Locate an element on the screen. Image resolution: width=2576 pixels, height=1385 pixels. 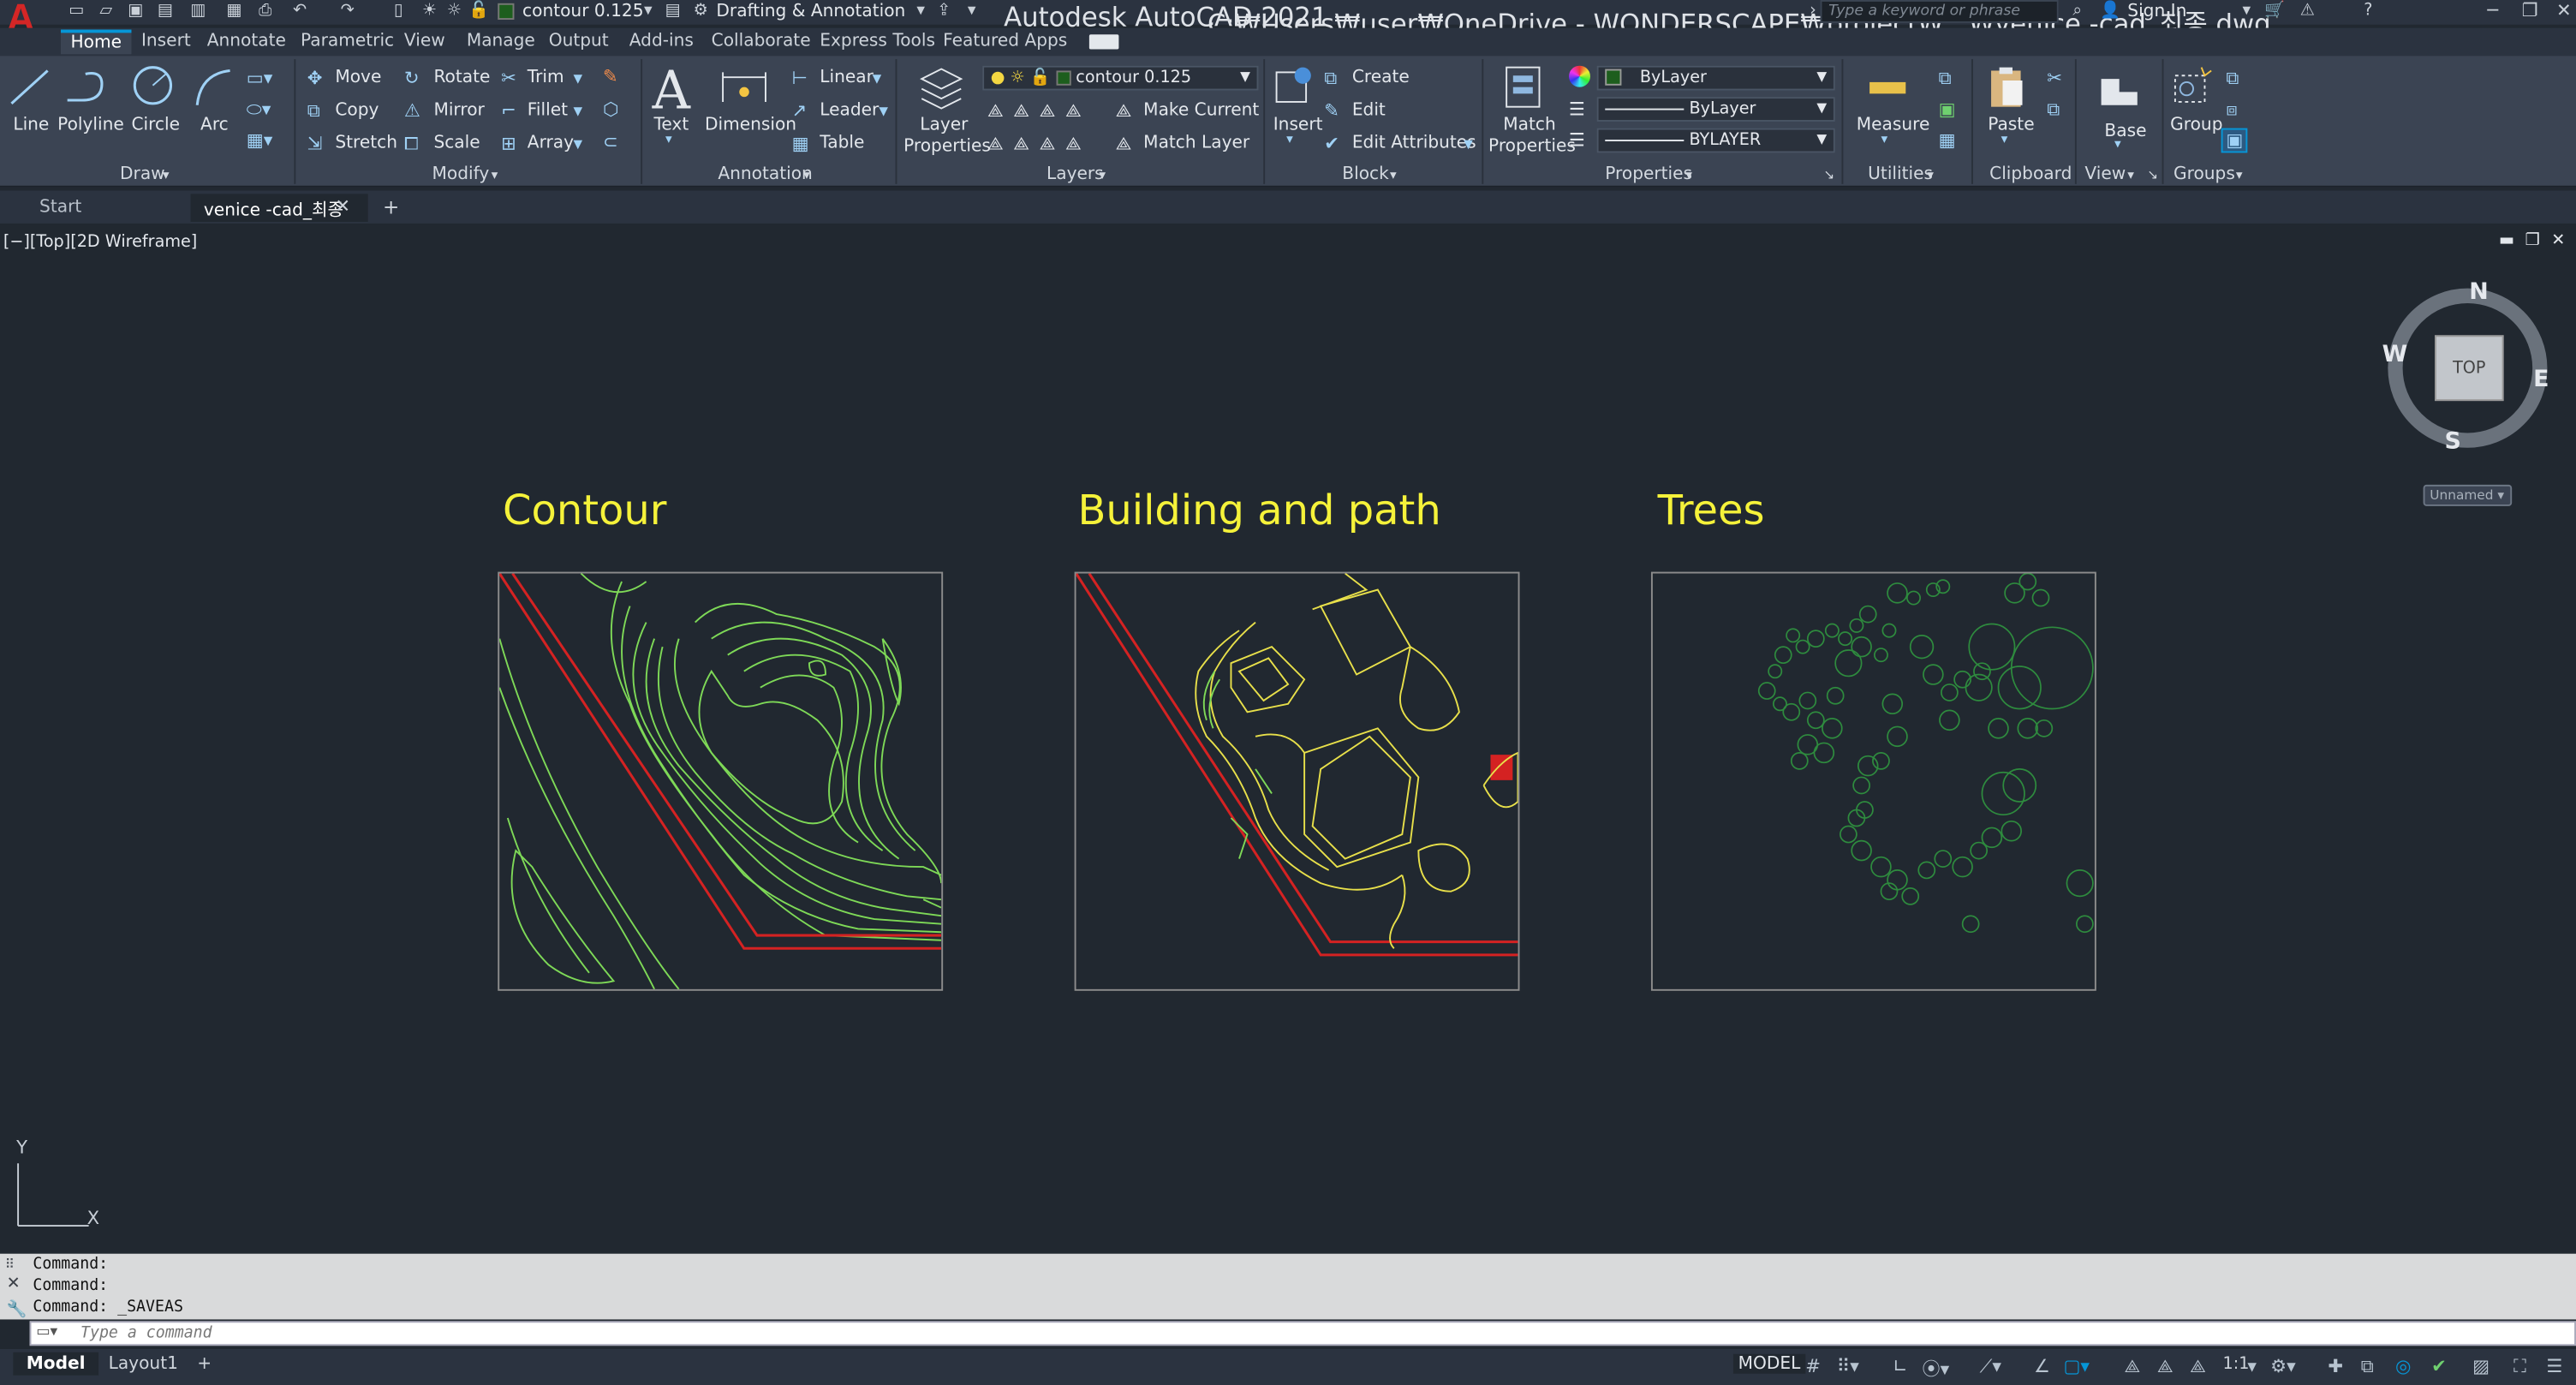
explode-icon: ⬡ is located at coordinates (610, 109).